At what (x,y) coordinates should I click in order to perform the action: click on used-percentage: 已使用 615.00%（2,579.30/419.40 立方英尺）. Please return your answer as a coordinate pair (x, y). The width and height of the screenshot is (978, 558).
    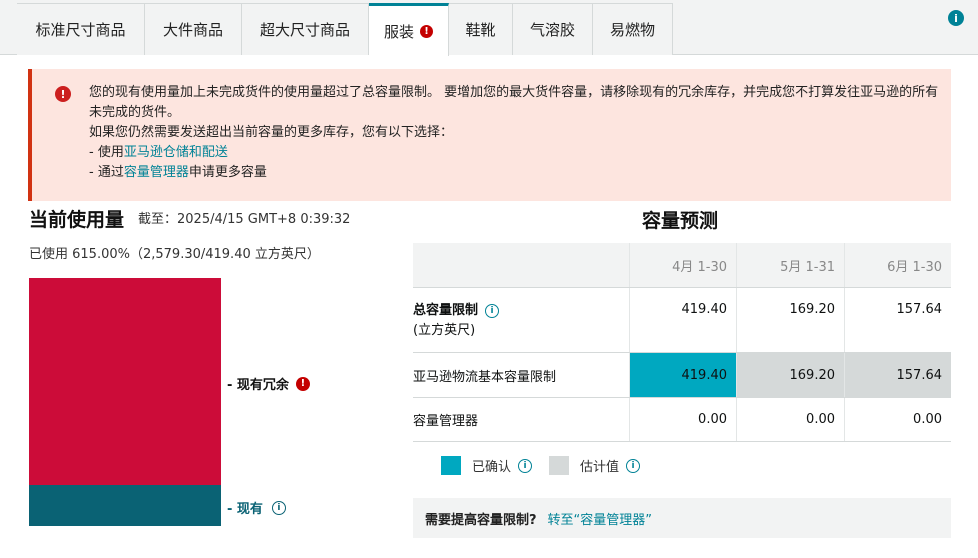
    Looking at the image, I should click on (174, 254).